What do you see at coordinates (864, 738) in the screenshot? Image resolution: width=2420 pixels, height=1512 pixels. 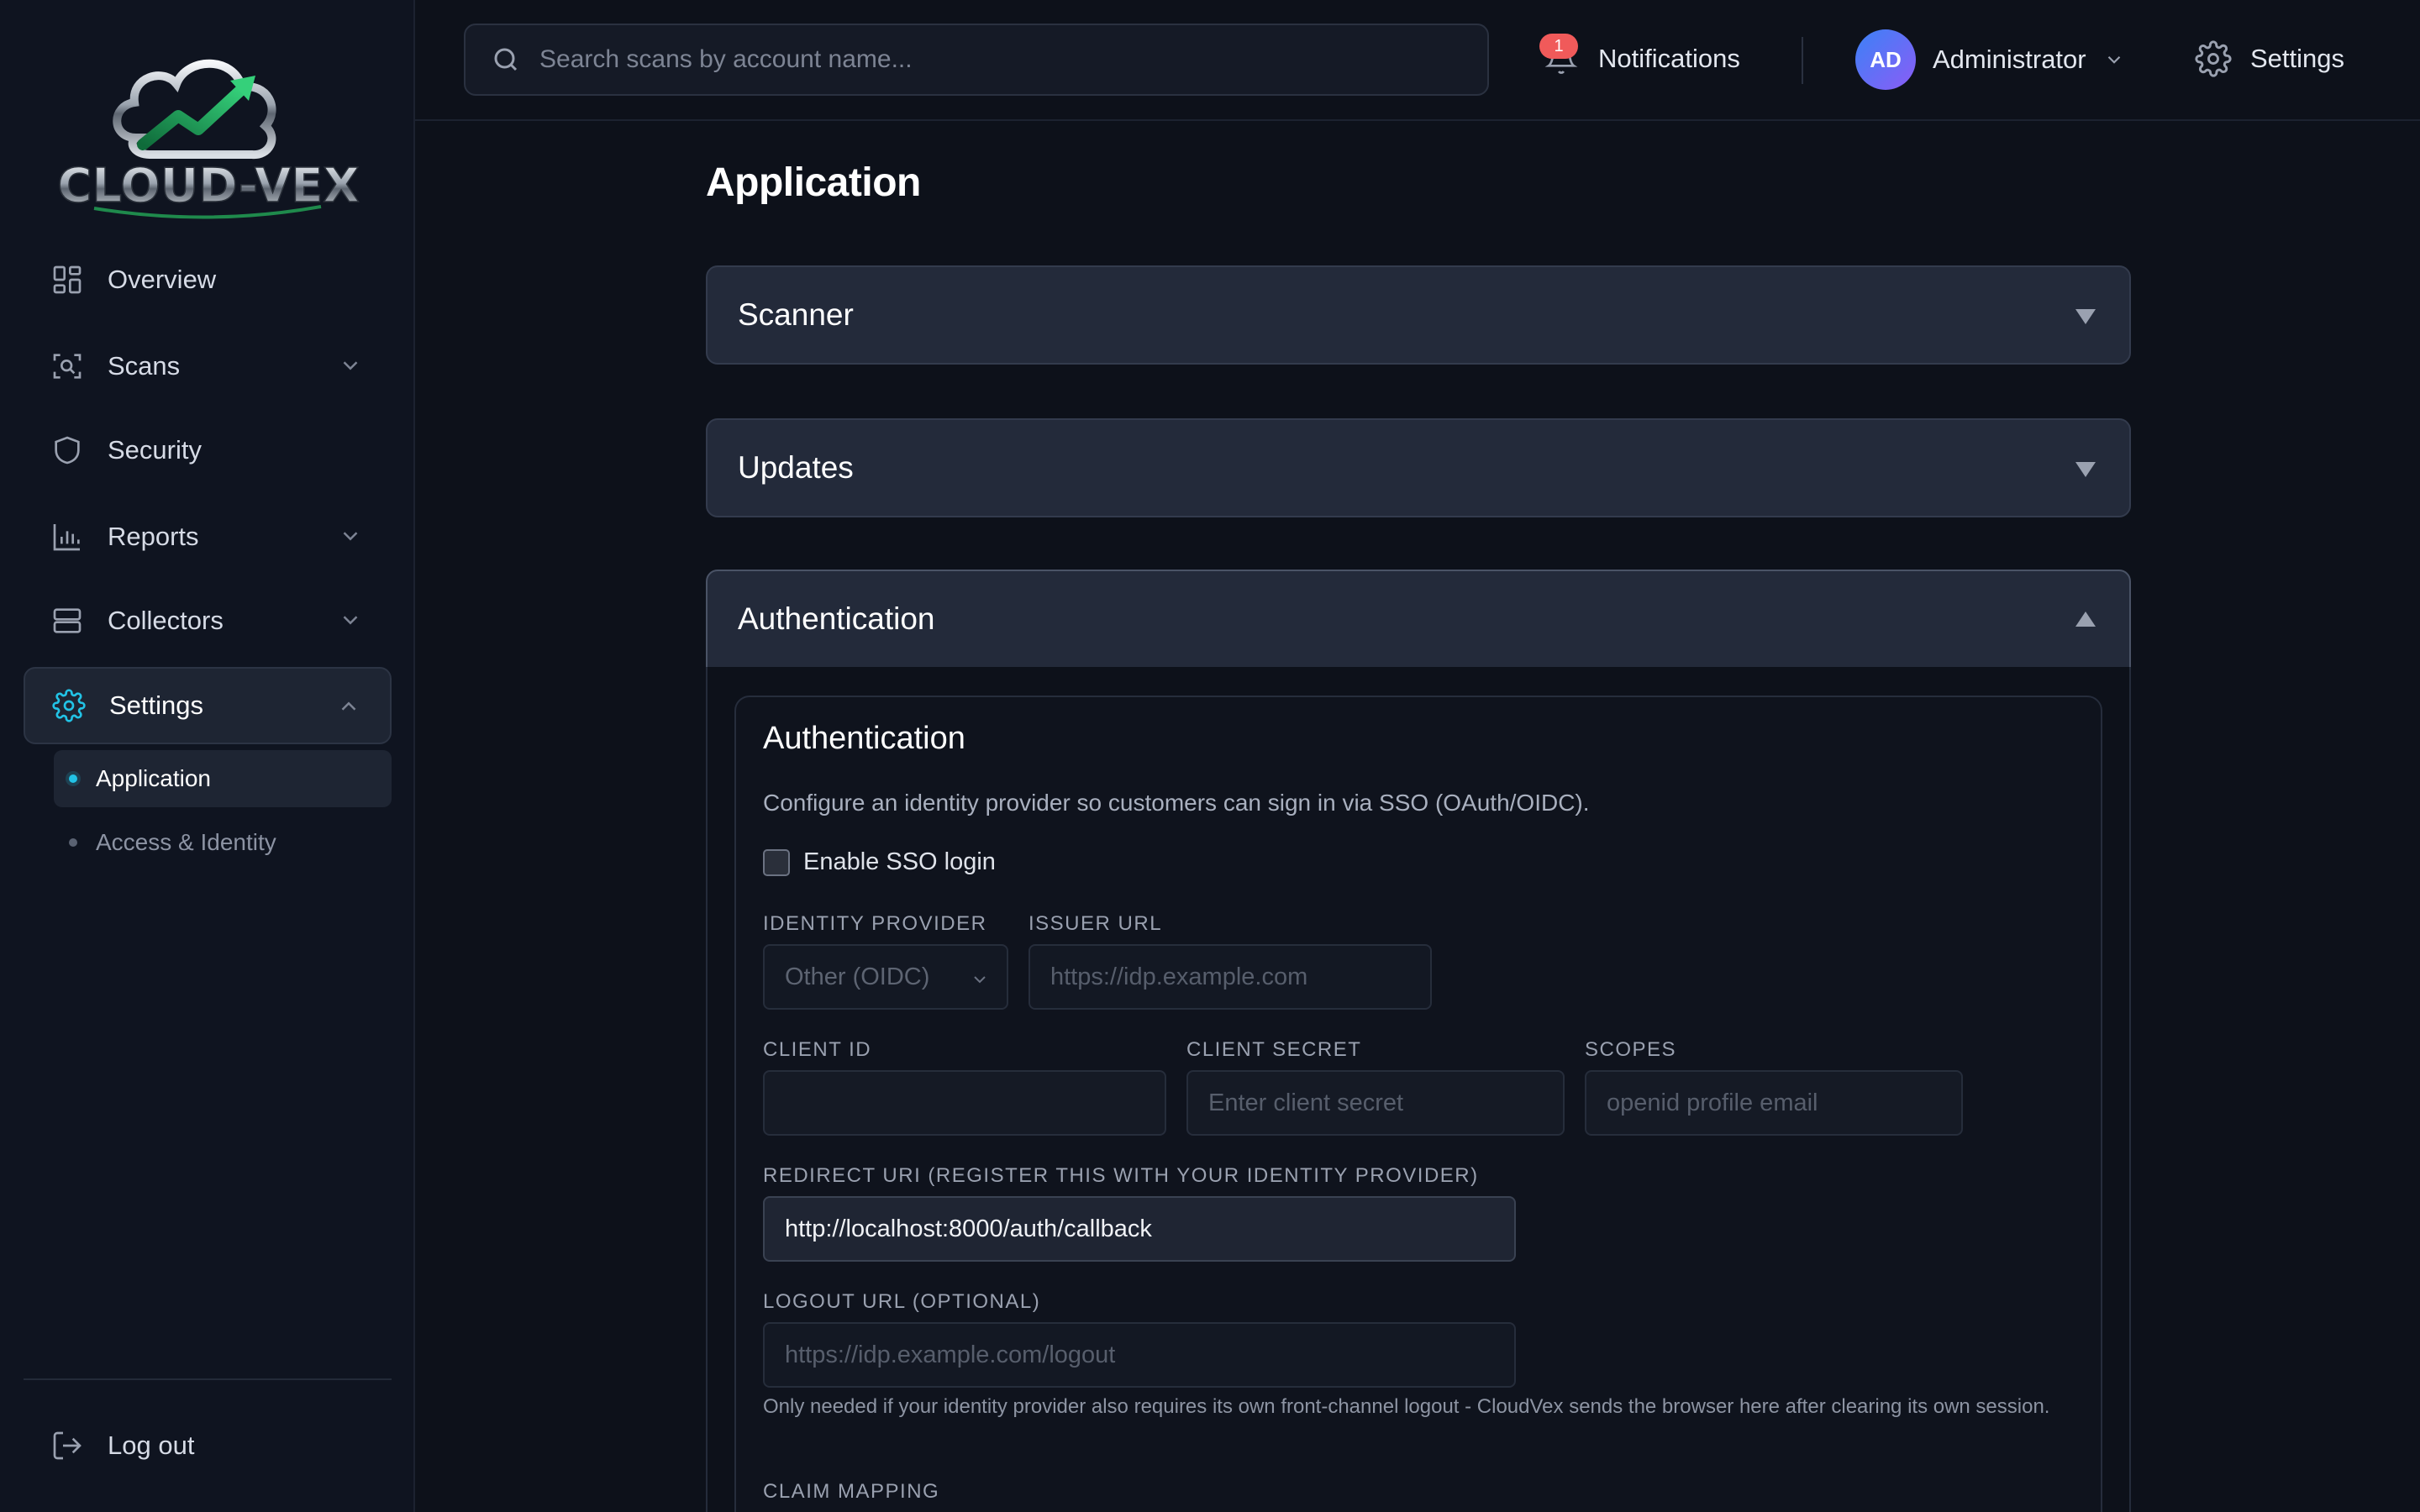 I see `card-title: Authentication` at bounding box center [864, 738].